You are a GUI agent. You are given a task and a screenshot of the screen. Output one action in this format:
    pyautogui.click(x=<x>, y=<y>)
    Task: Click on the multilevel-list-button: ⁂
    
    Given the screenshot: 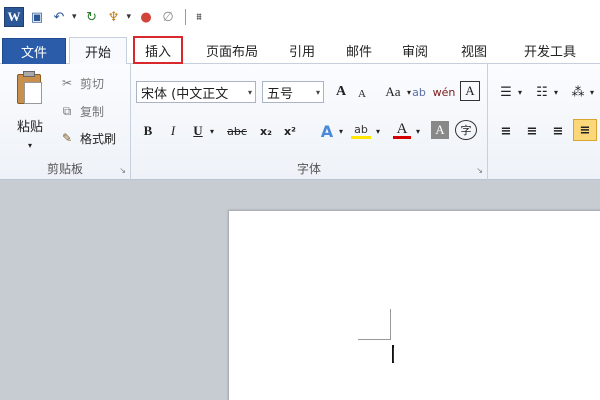 What is the action you would take?
    pyautogui.click(x=578, y=92)
    